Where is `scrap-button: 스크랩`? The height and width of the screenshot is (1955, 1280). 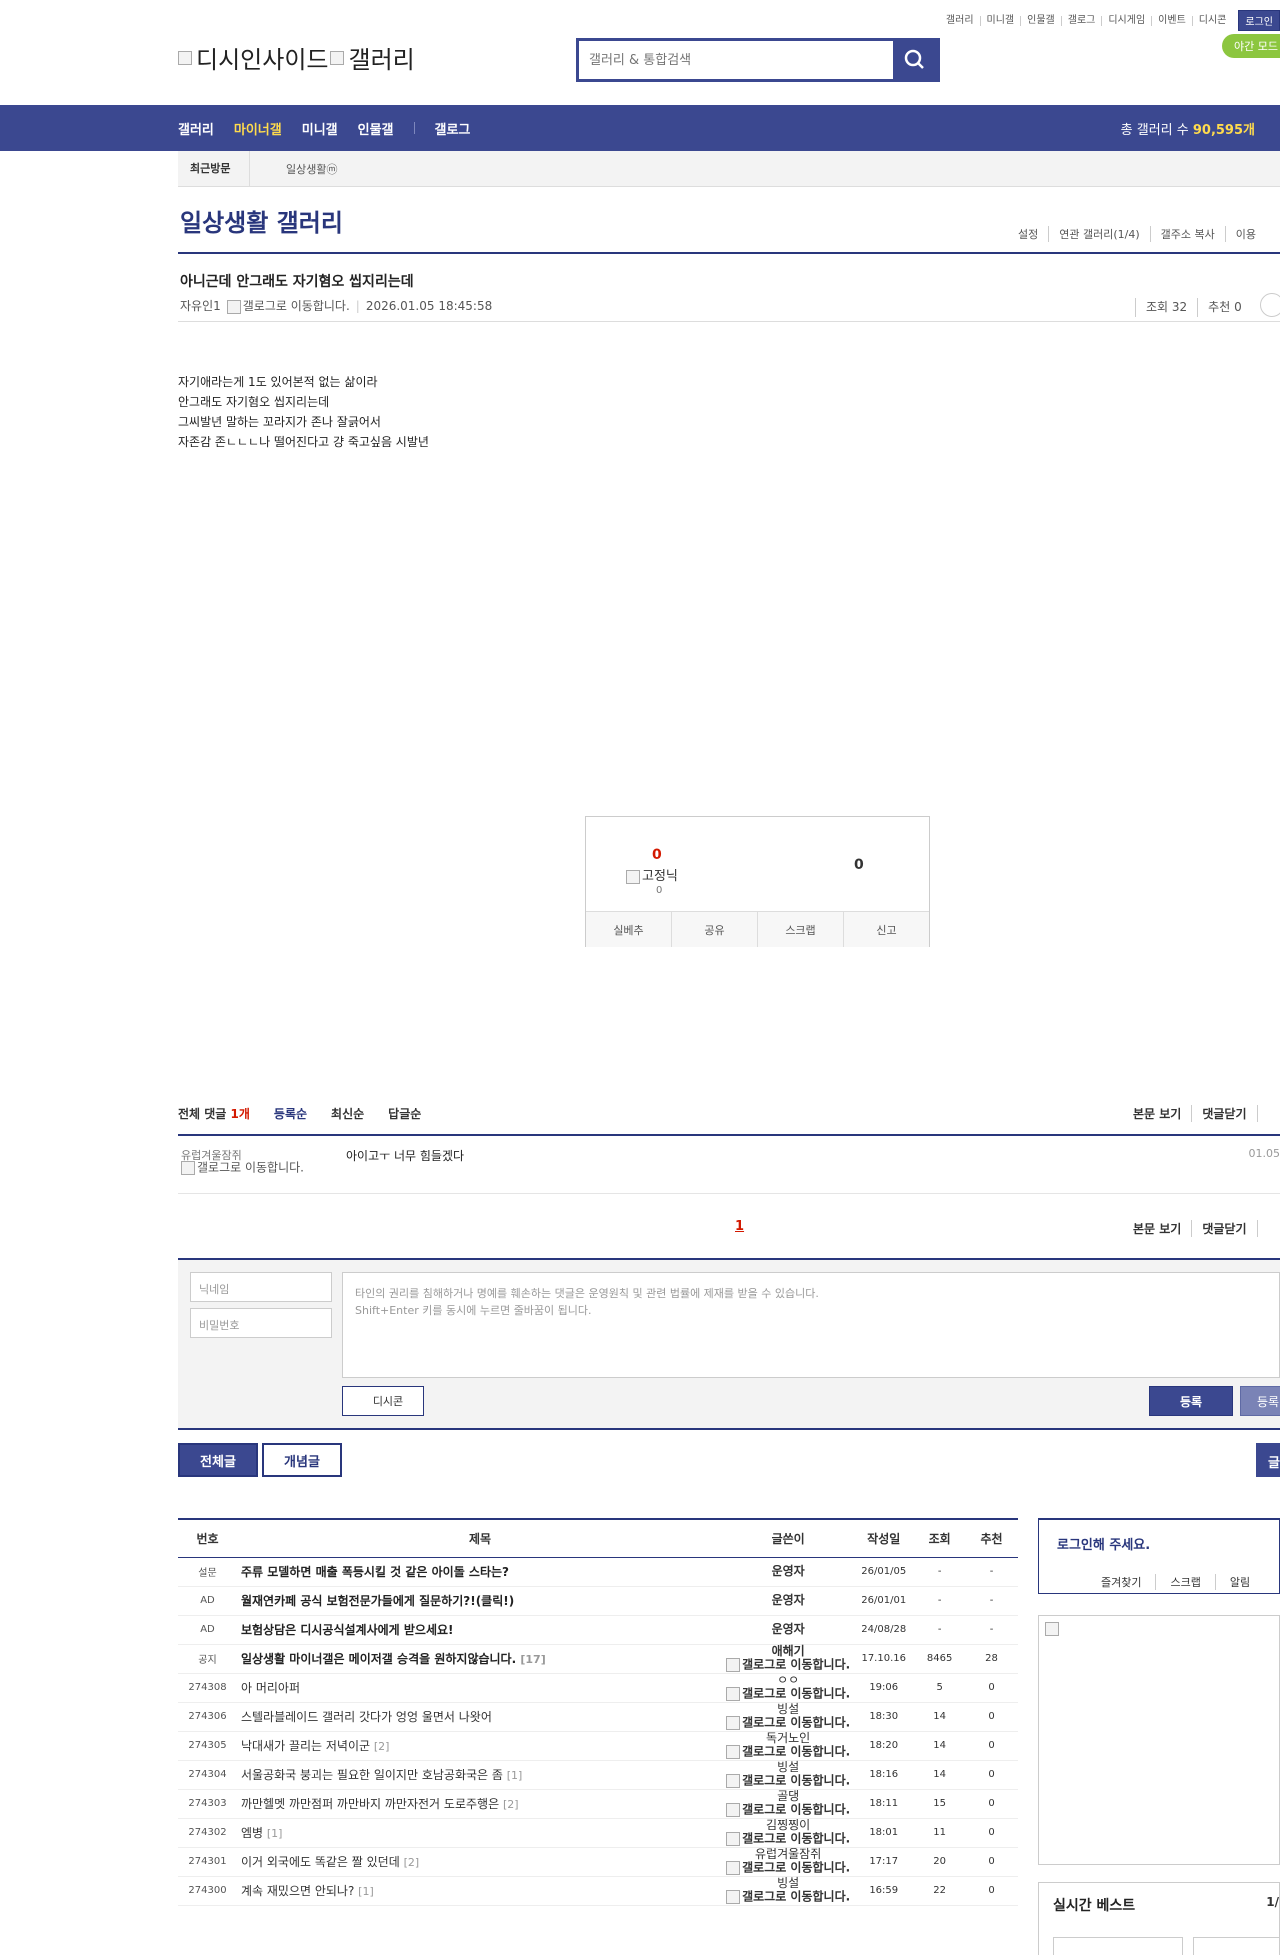
scrap-button: 스크랩 is located at coordinates (801, 929).